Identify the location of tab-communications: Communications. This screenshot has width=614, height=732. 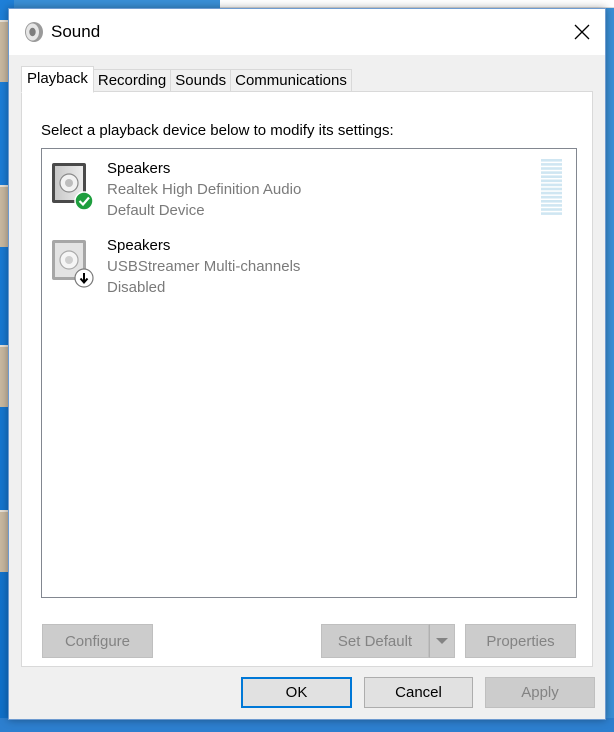
(291, 80).